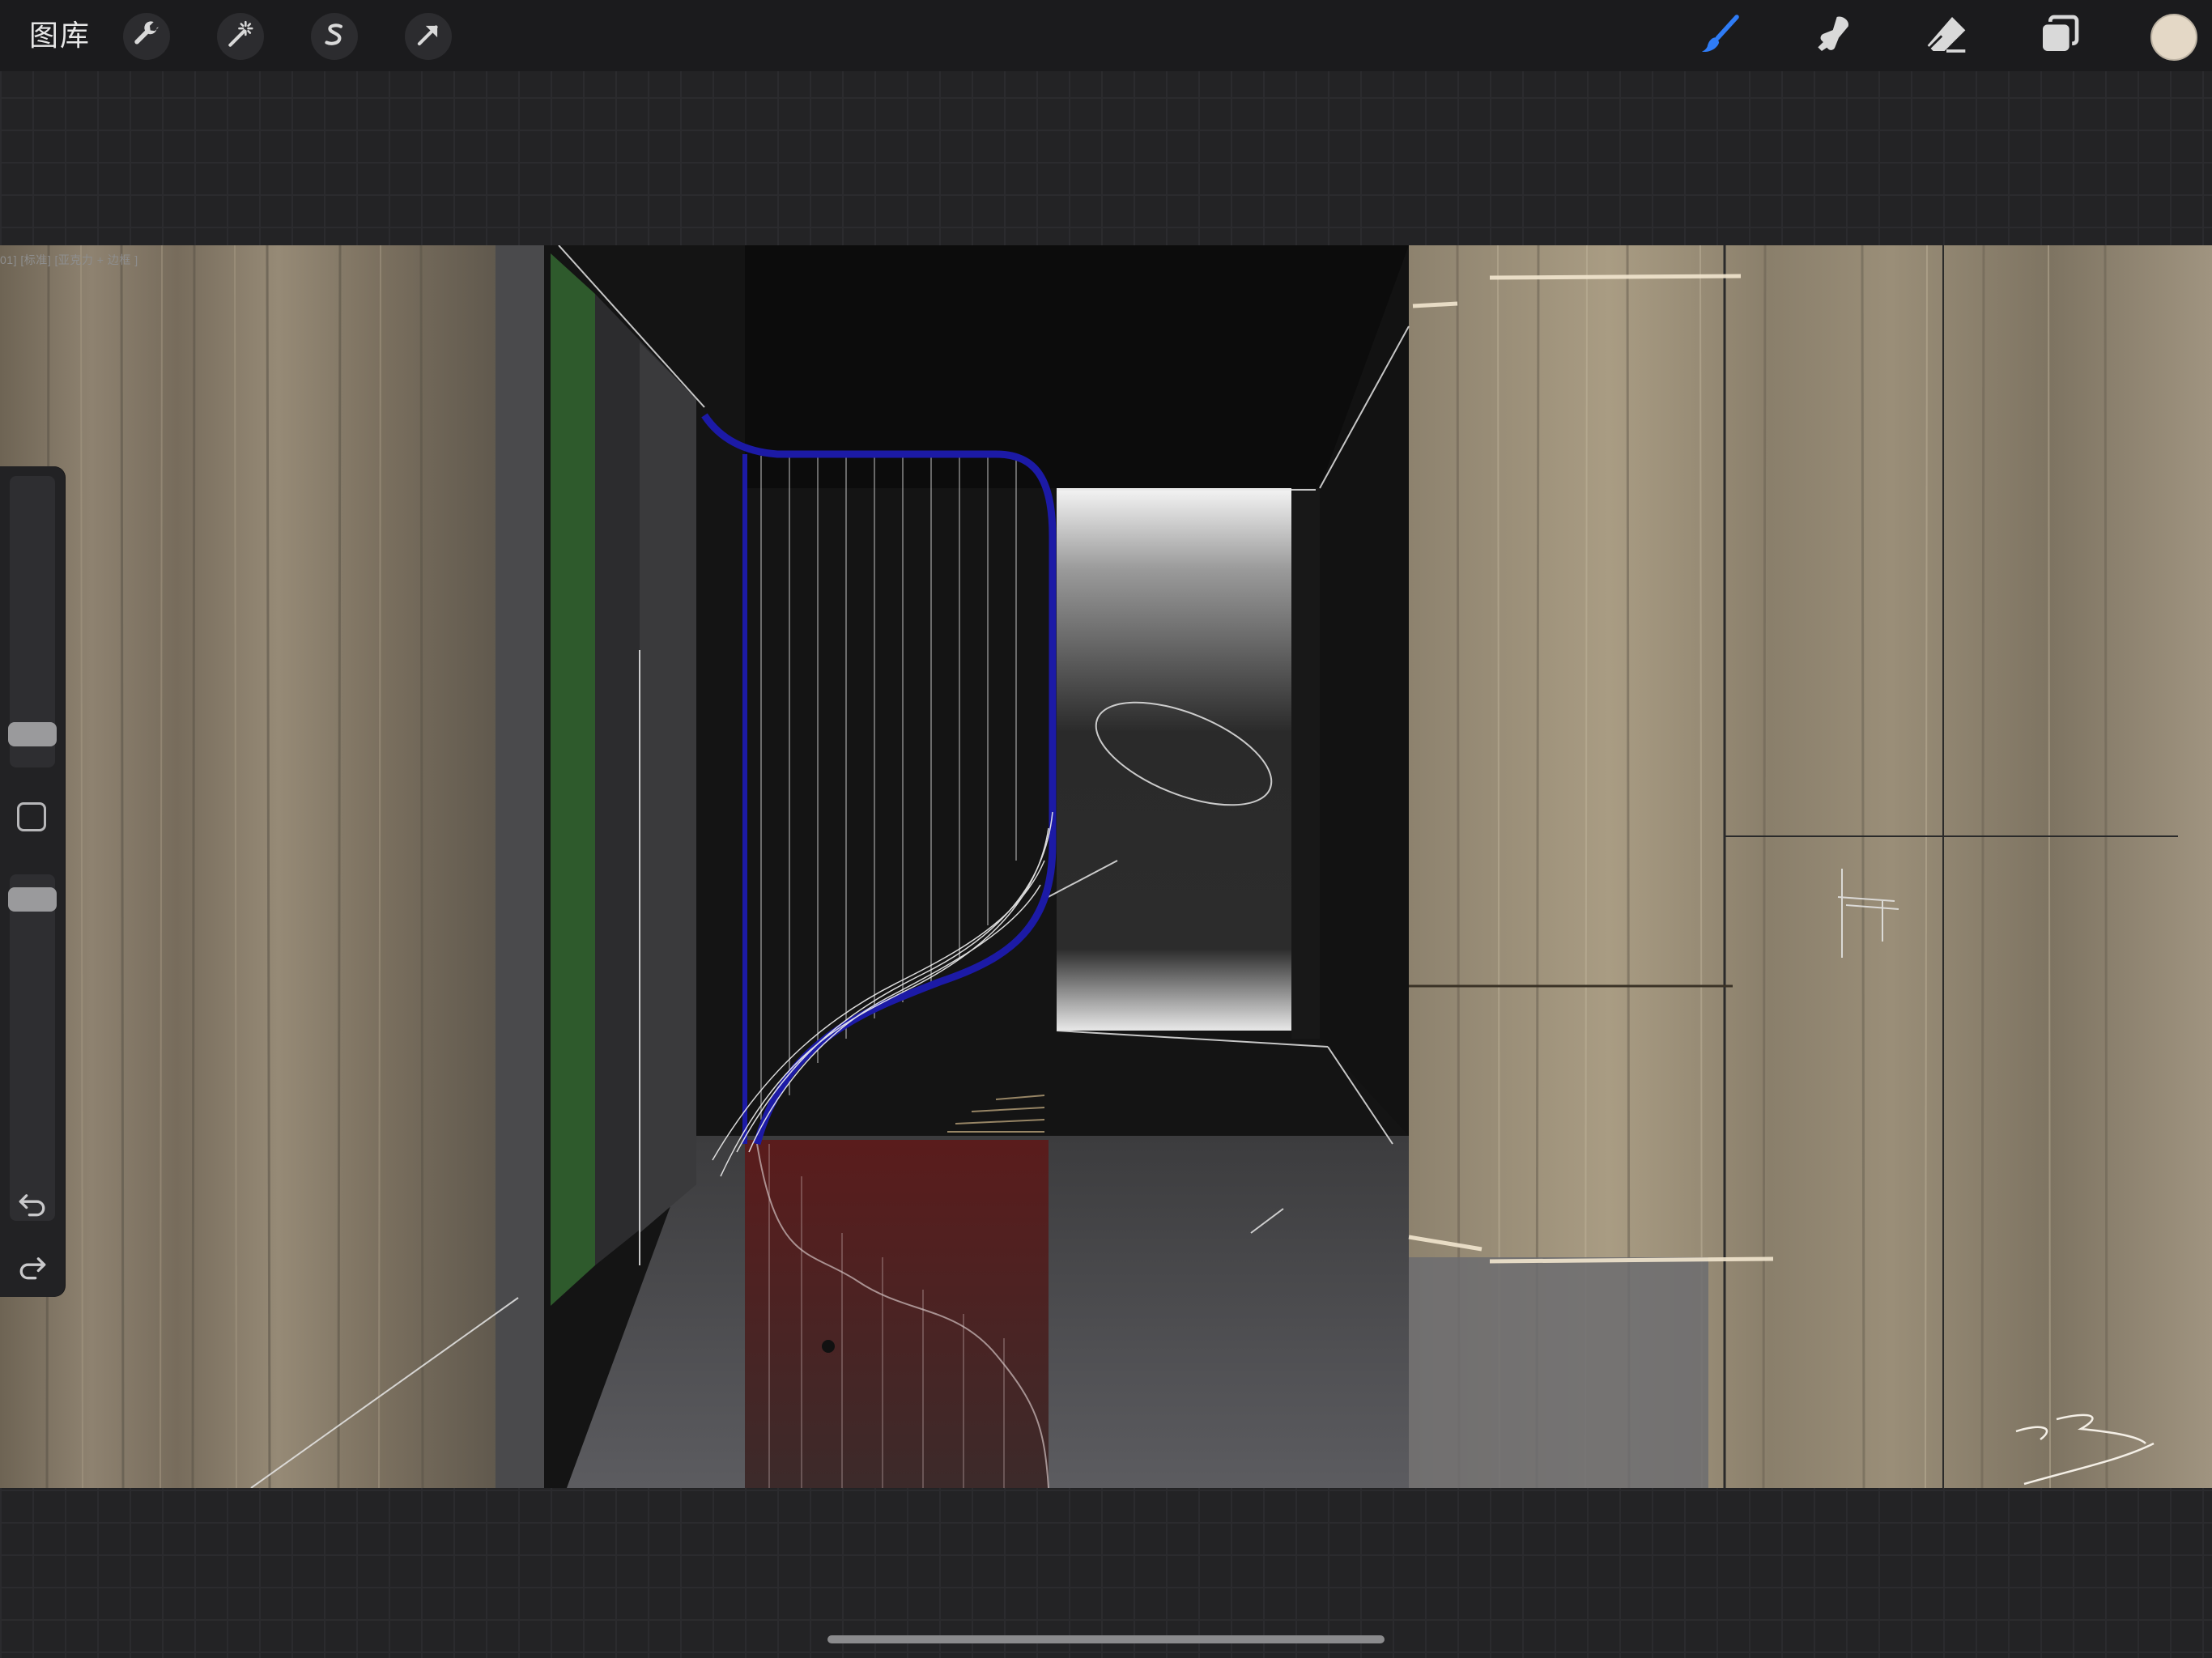 This screenshot has width=2212, height=1658. I want to click on selection-s-icon, so click(335, 36).